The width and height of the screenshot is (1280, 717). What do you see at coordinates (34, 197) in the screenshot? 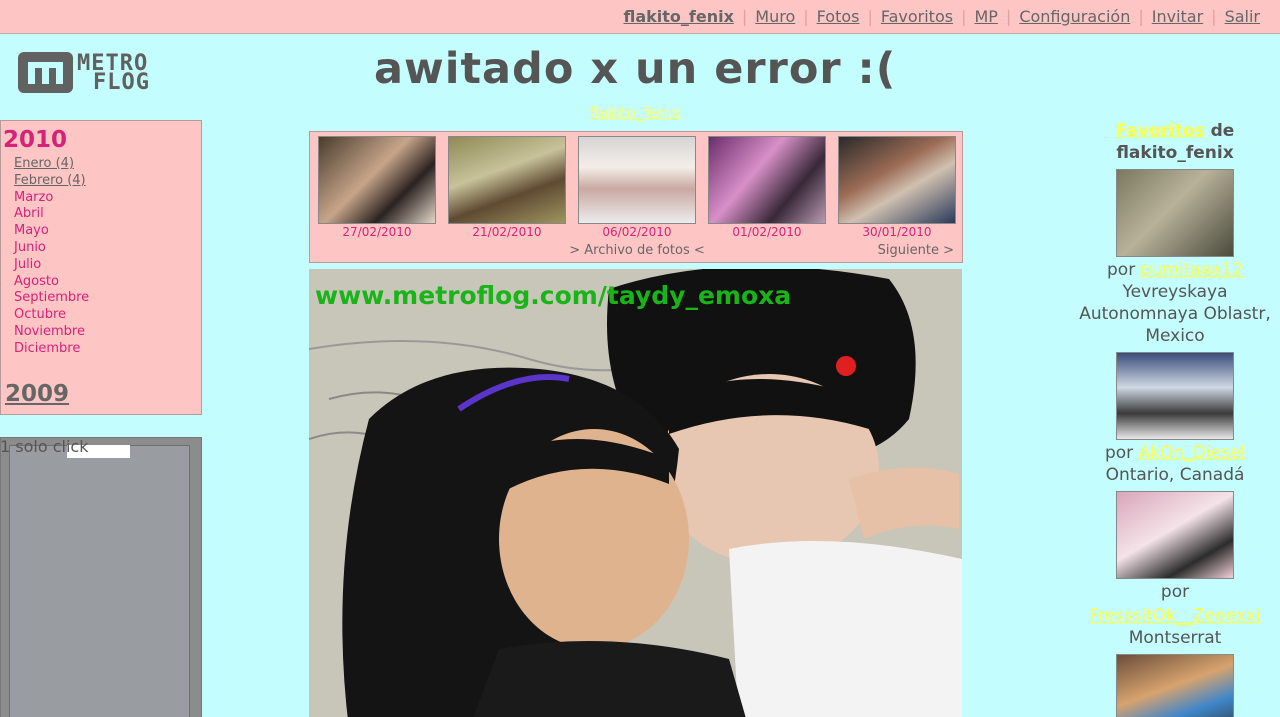
I see `month-marzo: Marzo` at bounding box center [34, 197].